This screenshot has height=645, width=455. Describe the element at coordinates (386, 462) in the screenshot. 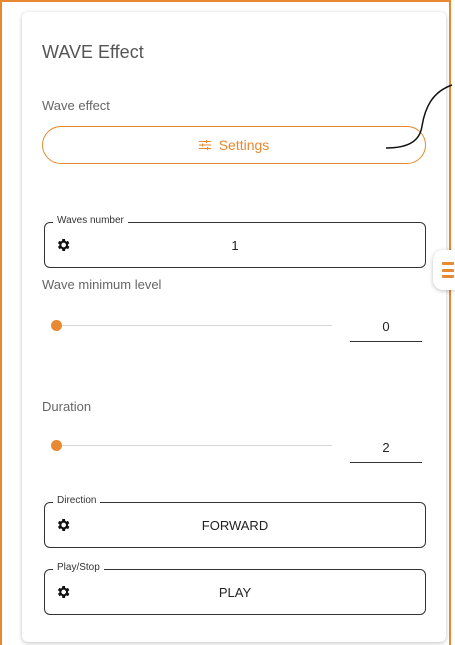

I see `duration-underline` at that location.